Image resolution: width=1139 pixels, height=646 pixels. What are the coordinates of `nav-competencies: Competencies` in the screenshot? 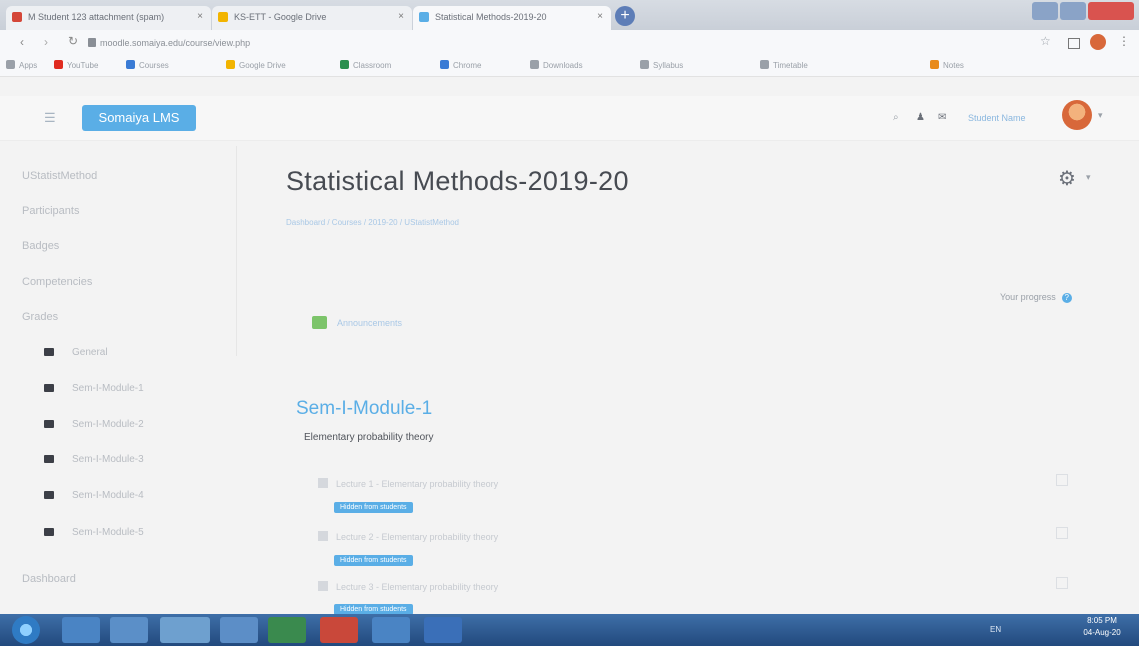 It's located at (57, 282).